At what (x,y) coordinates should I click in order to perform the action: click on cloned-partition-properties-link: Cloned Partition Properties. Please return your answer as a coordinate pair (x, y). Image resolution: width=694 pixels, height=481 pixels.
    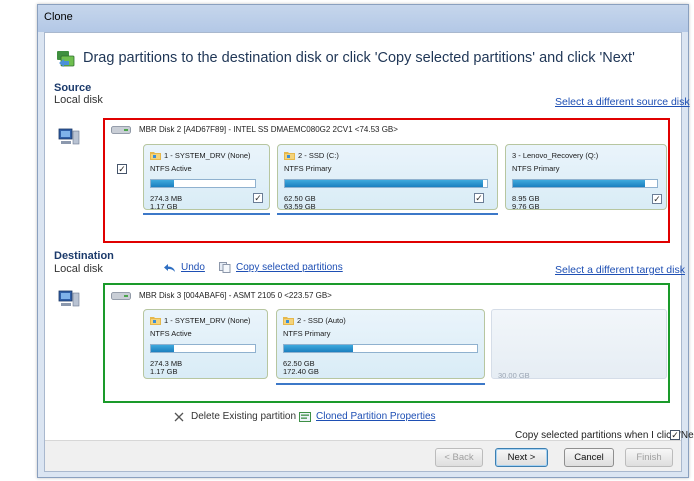
    Looking at the image, I should click on (376, 416).